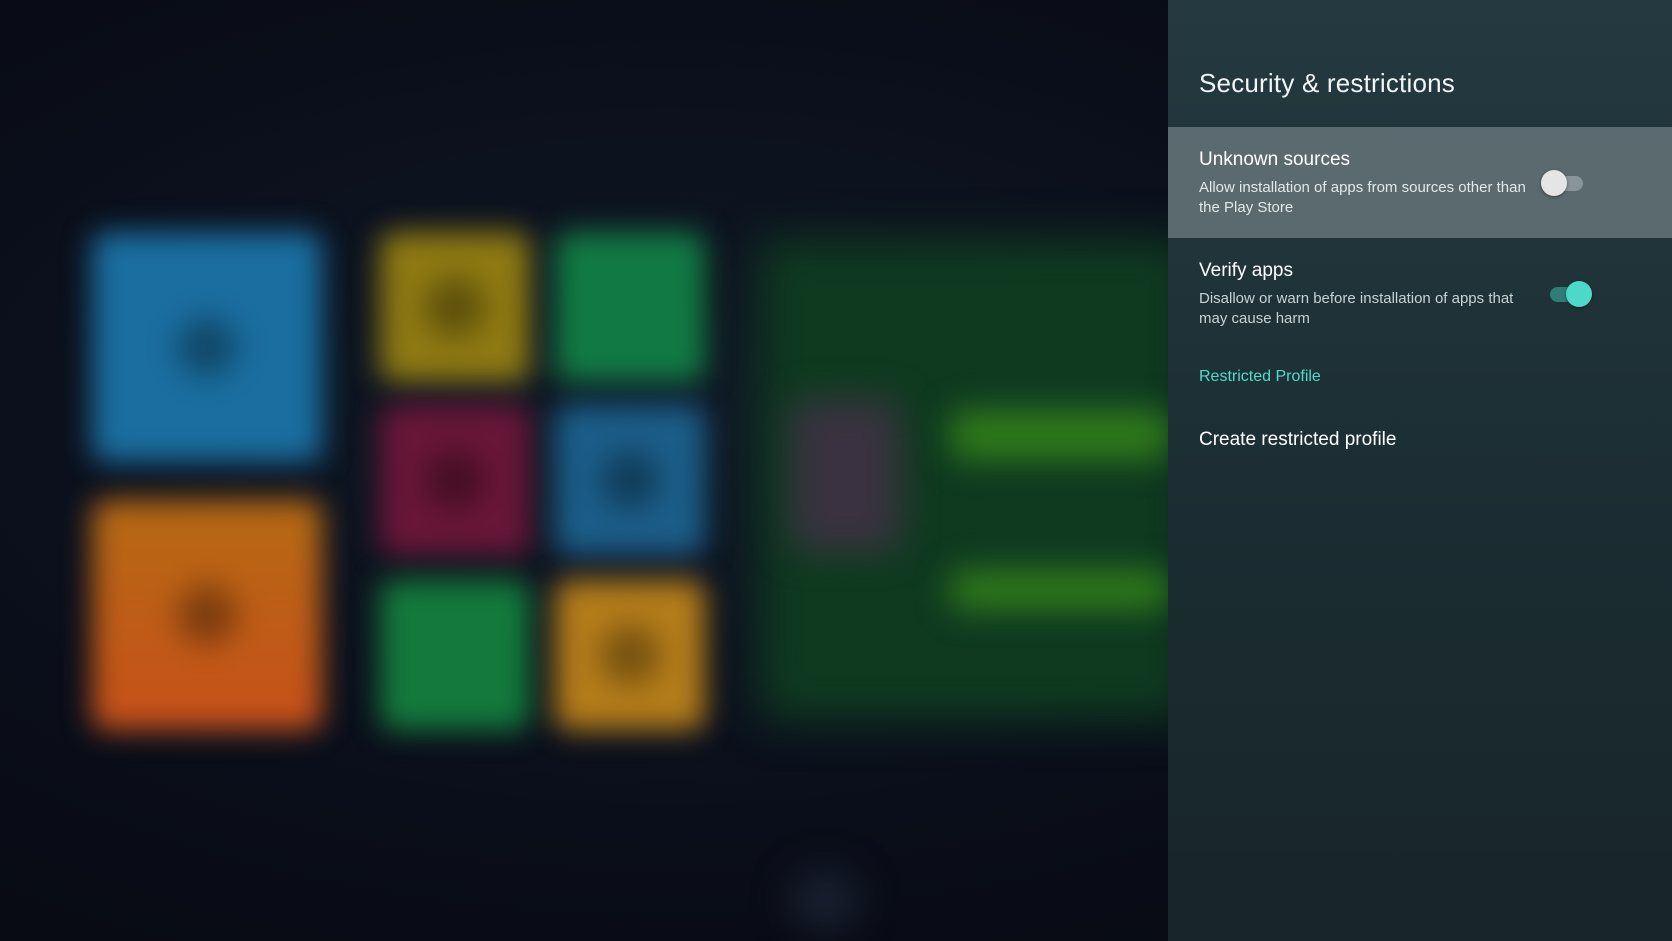  I want to click on setting-title: Verify apps, so click(1246, 270).